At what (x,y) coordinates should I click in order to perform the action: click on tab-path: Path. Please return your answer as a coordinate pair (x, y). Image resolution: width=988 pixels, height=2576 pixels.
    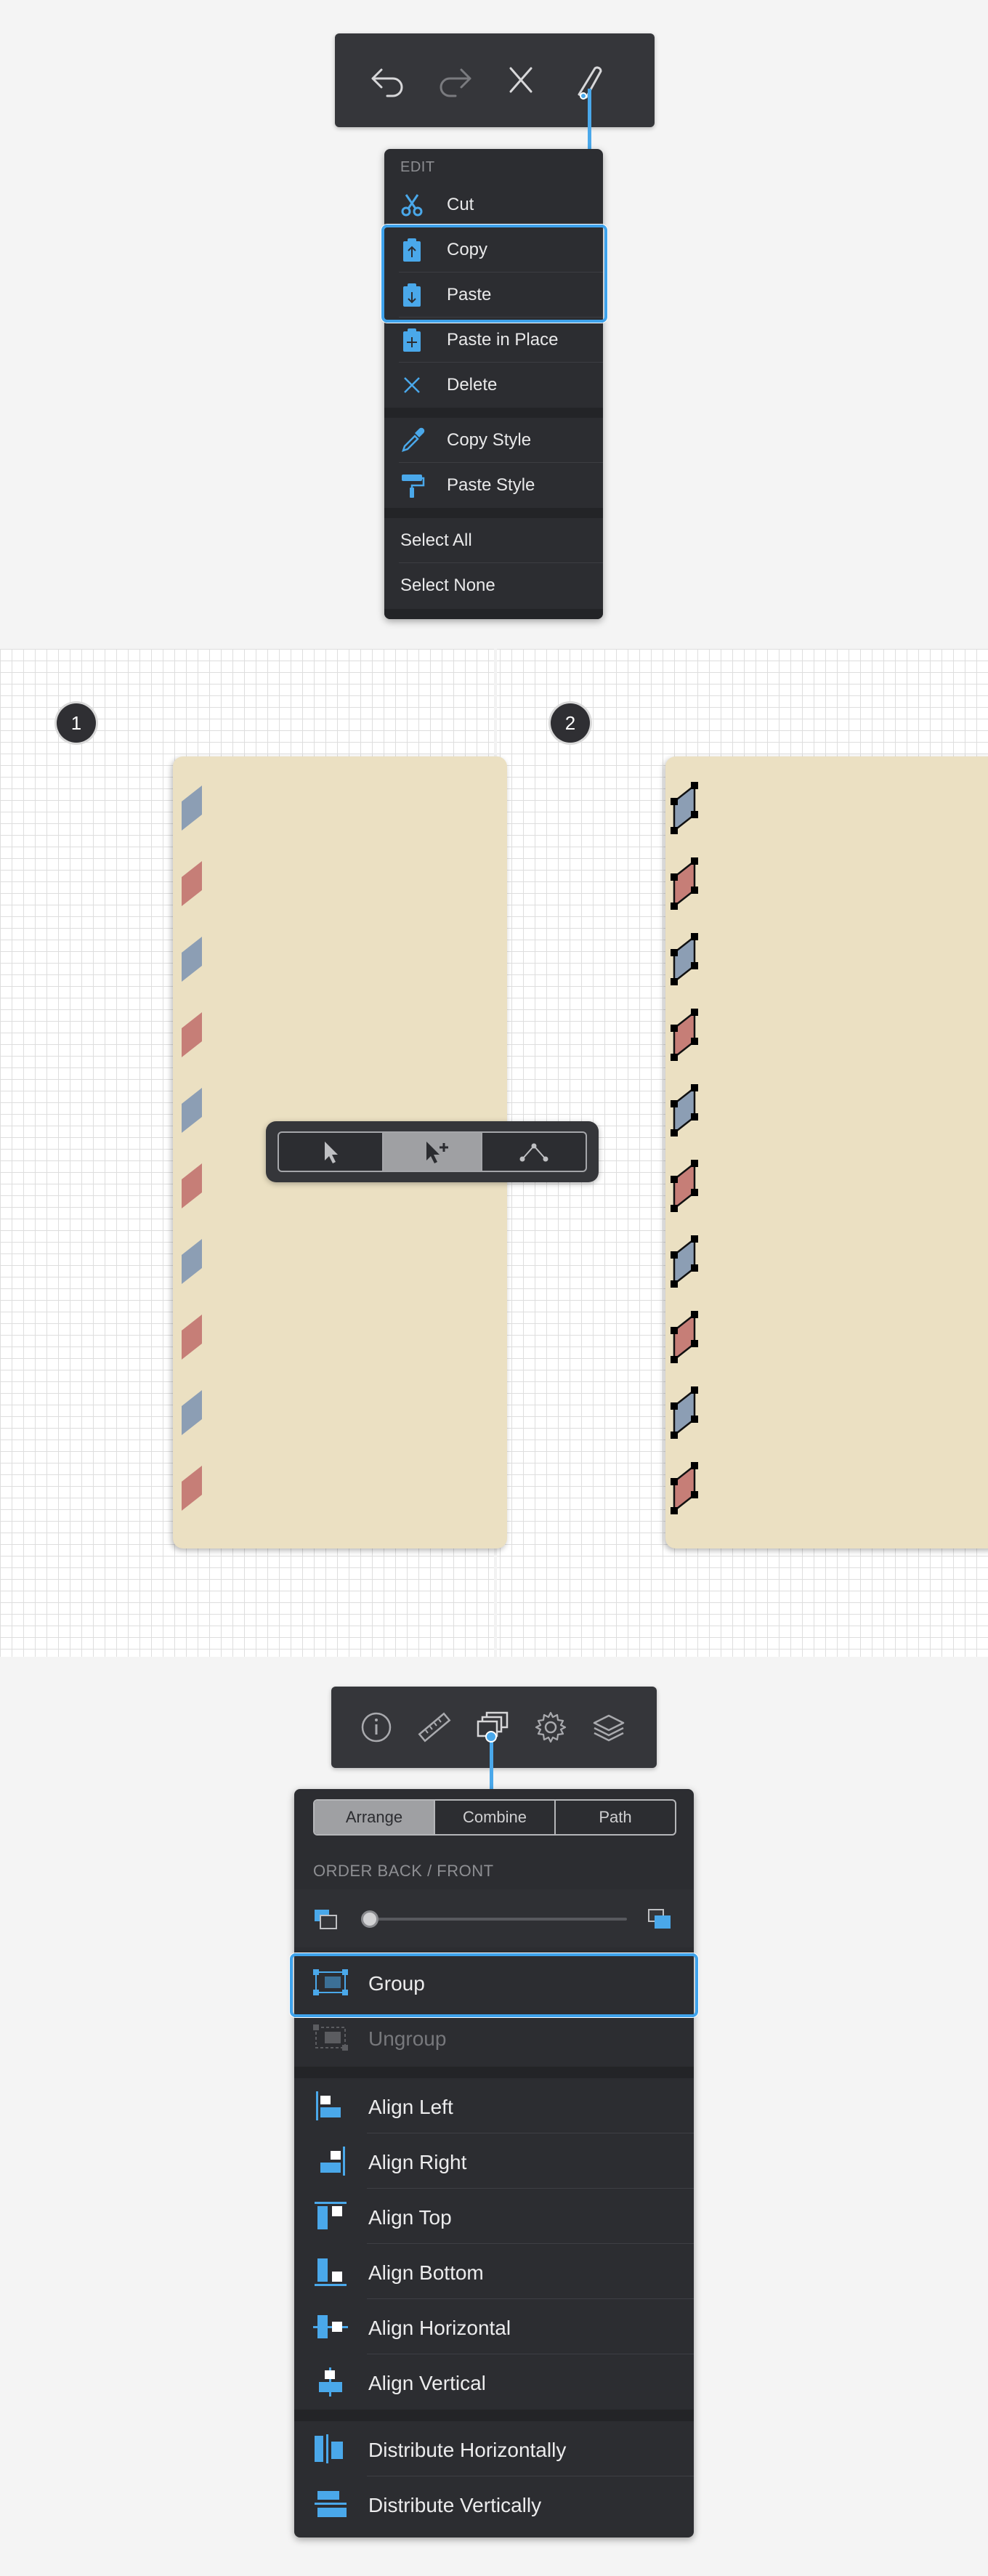
    Looking at the image, I should click on (614, 1818).